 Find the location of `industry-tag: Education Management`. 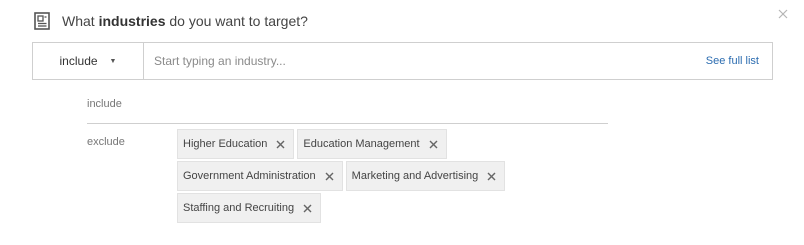

industry-tag: Education Management is located at coordinates (372, 144).